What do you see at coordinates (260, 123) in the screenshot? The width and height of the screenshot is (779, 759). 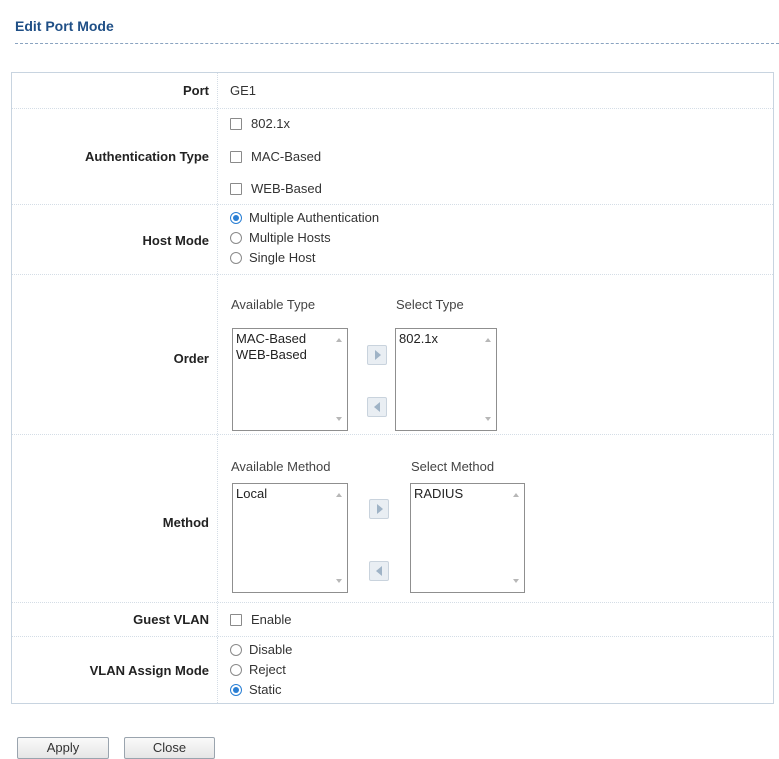 I see `auth-option-8021x: 802.1x` at bounding box center [260, 123].